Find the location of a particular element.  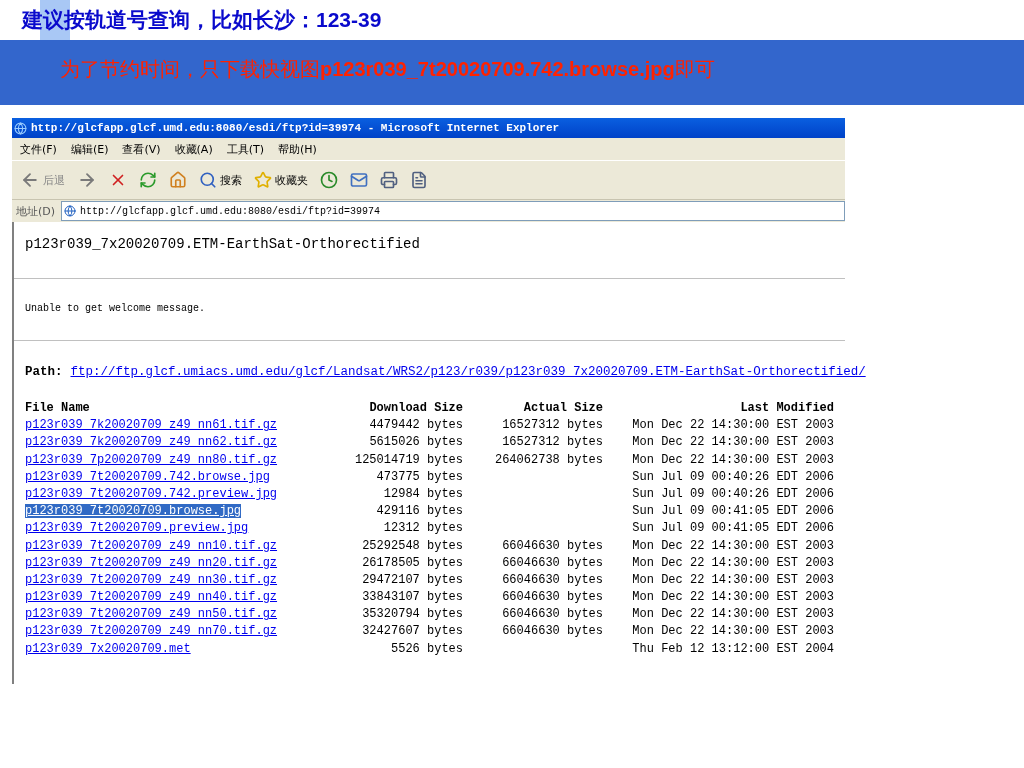

file-link: p123r039_7t20020709_z49_nn70.tif.gz is located at coordinates (151, 631).